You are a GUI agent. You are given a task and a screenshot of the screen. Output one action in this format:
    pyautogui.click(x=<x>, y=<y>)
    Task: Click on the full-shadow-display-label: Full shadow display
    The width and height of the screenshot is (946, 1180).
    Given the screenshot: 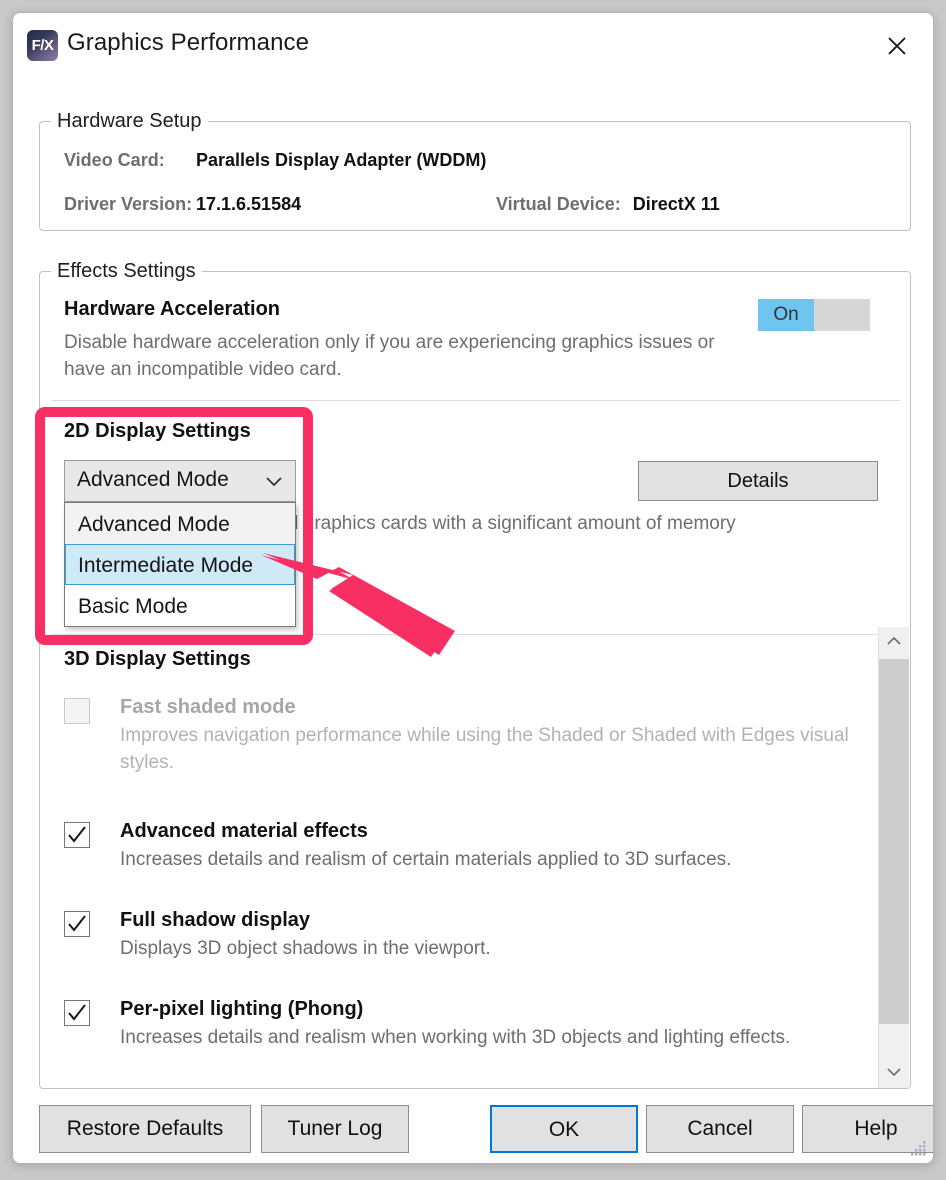 What is the action you would take?
    pyautogui.click(x=215, y=920)
    